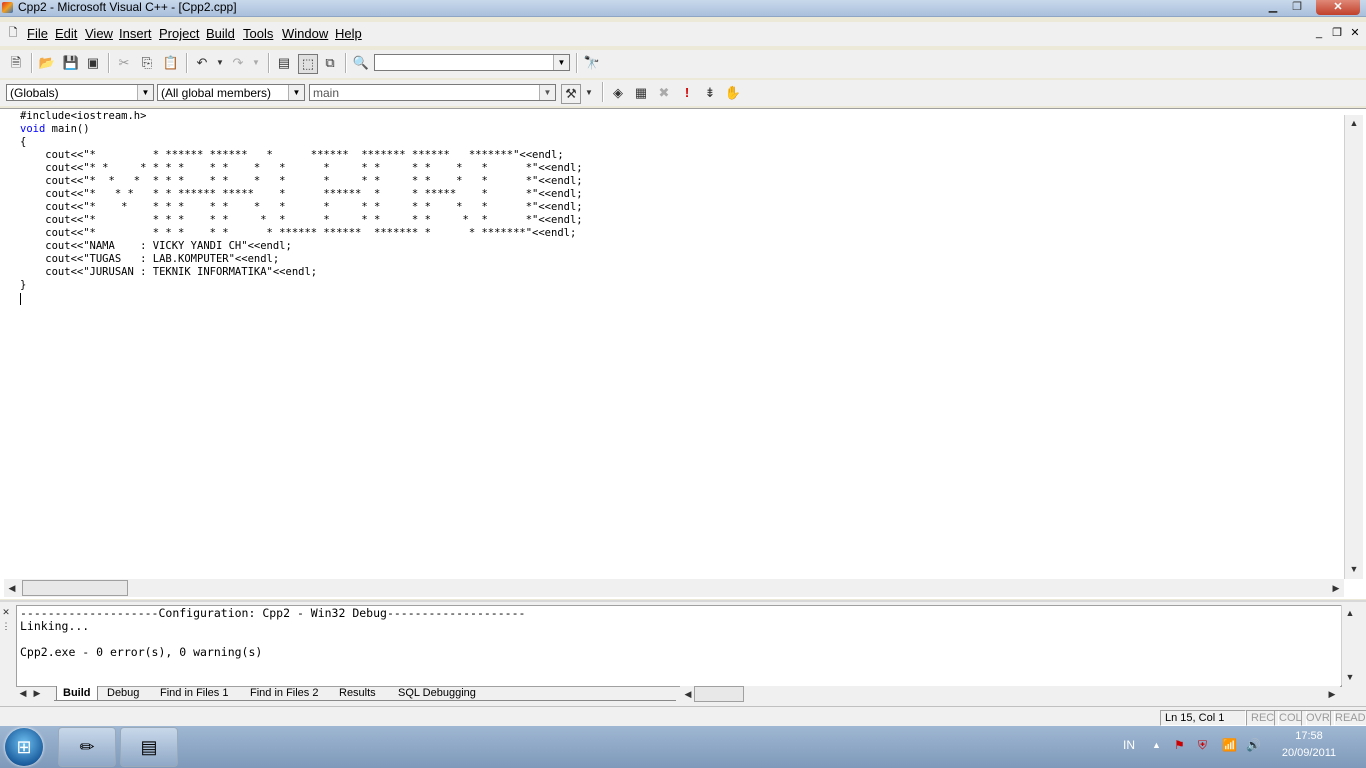 The height and width of the screenshot is (768, 1366). Describe the element at coordinates (6, 626) in the screenshot. I see `pane-gripper-icon: ⋮` at that location.